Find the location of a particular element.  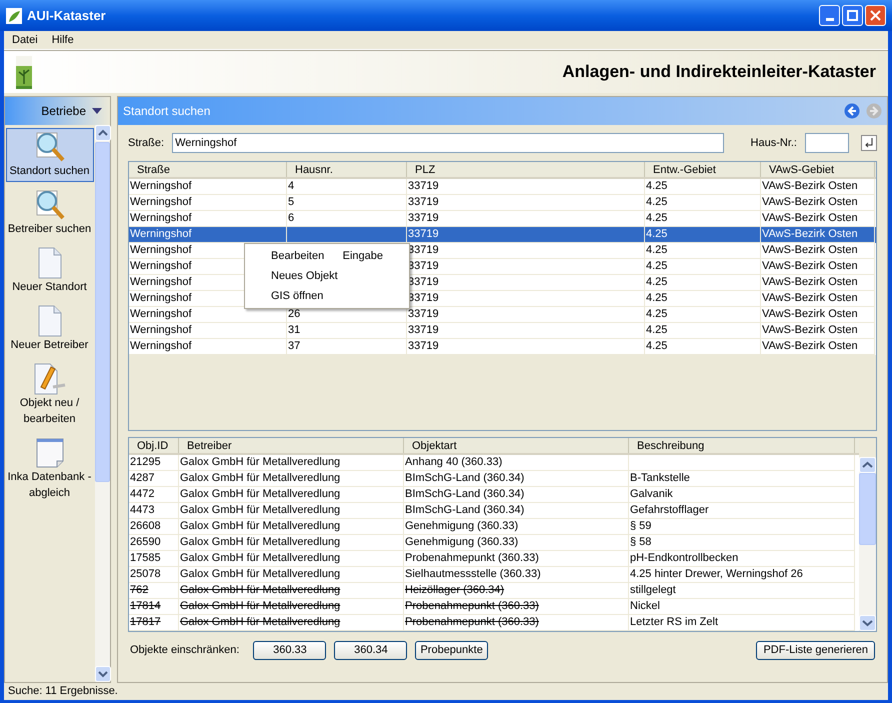

window-title: AUI-Kataster is located at coordinates (66, 15).